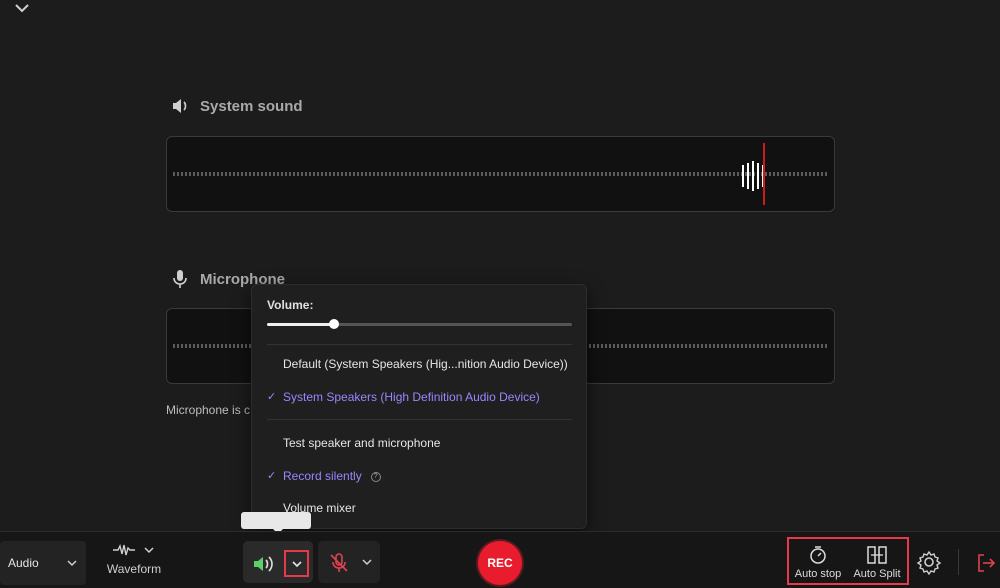 This screenshot has height=588, width=1000. What do you see at coordinates (500, 174) in the screenshot?
I see `system-sound-waveform` at bounding box center [500, 174].